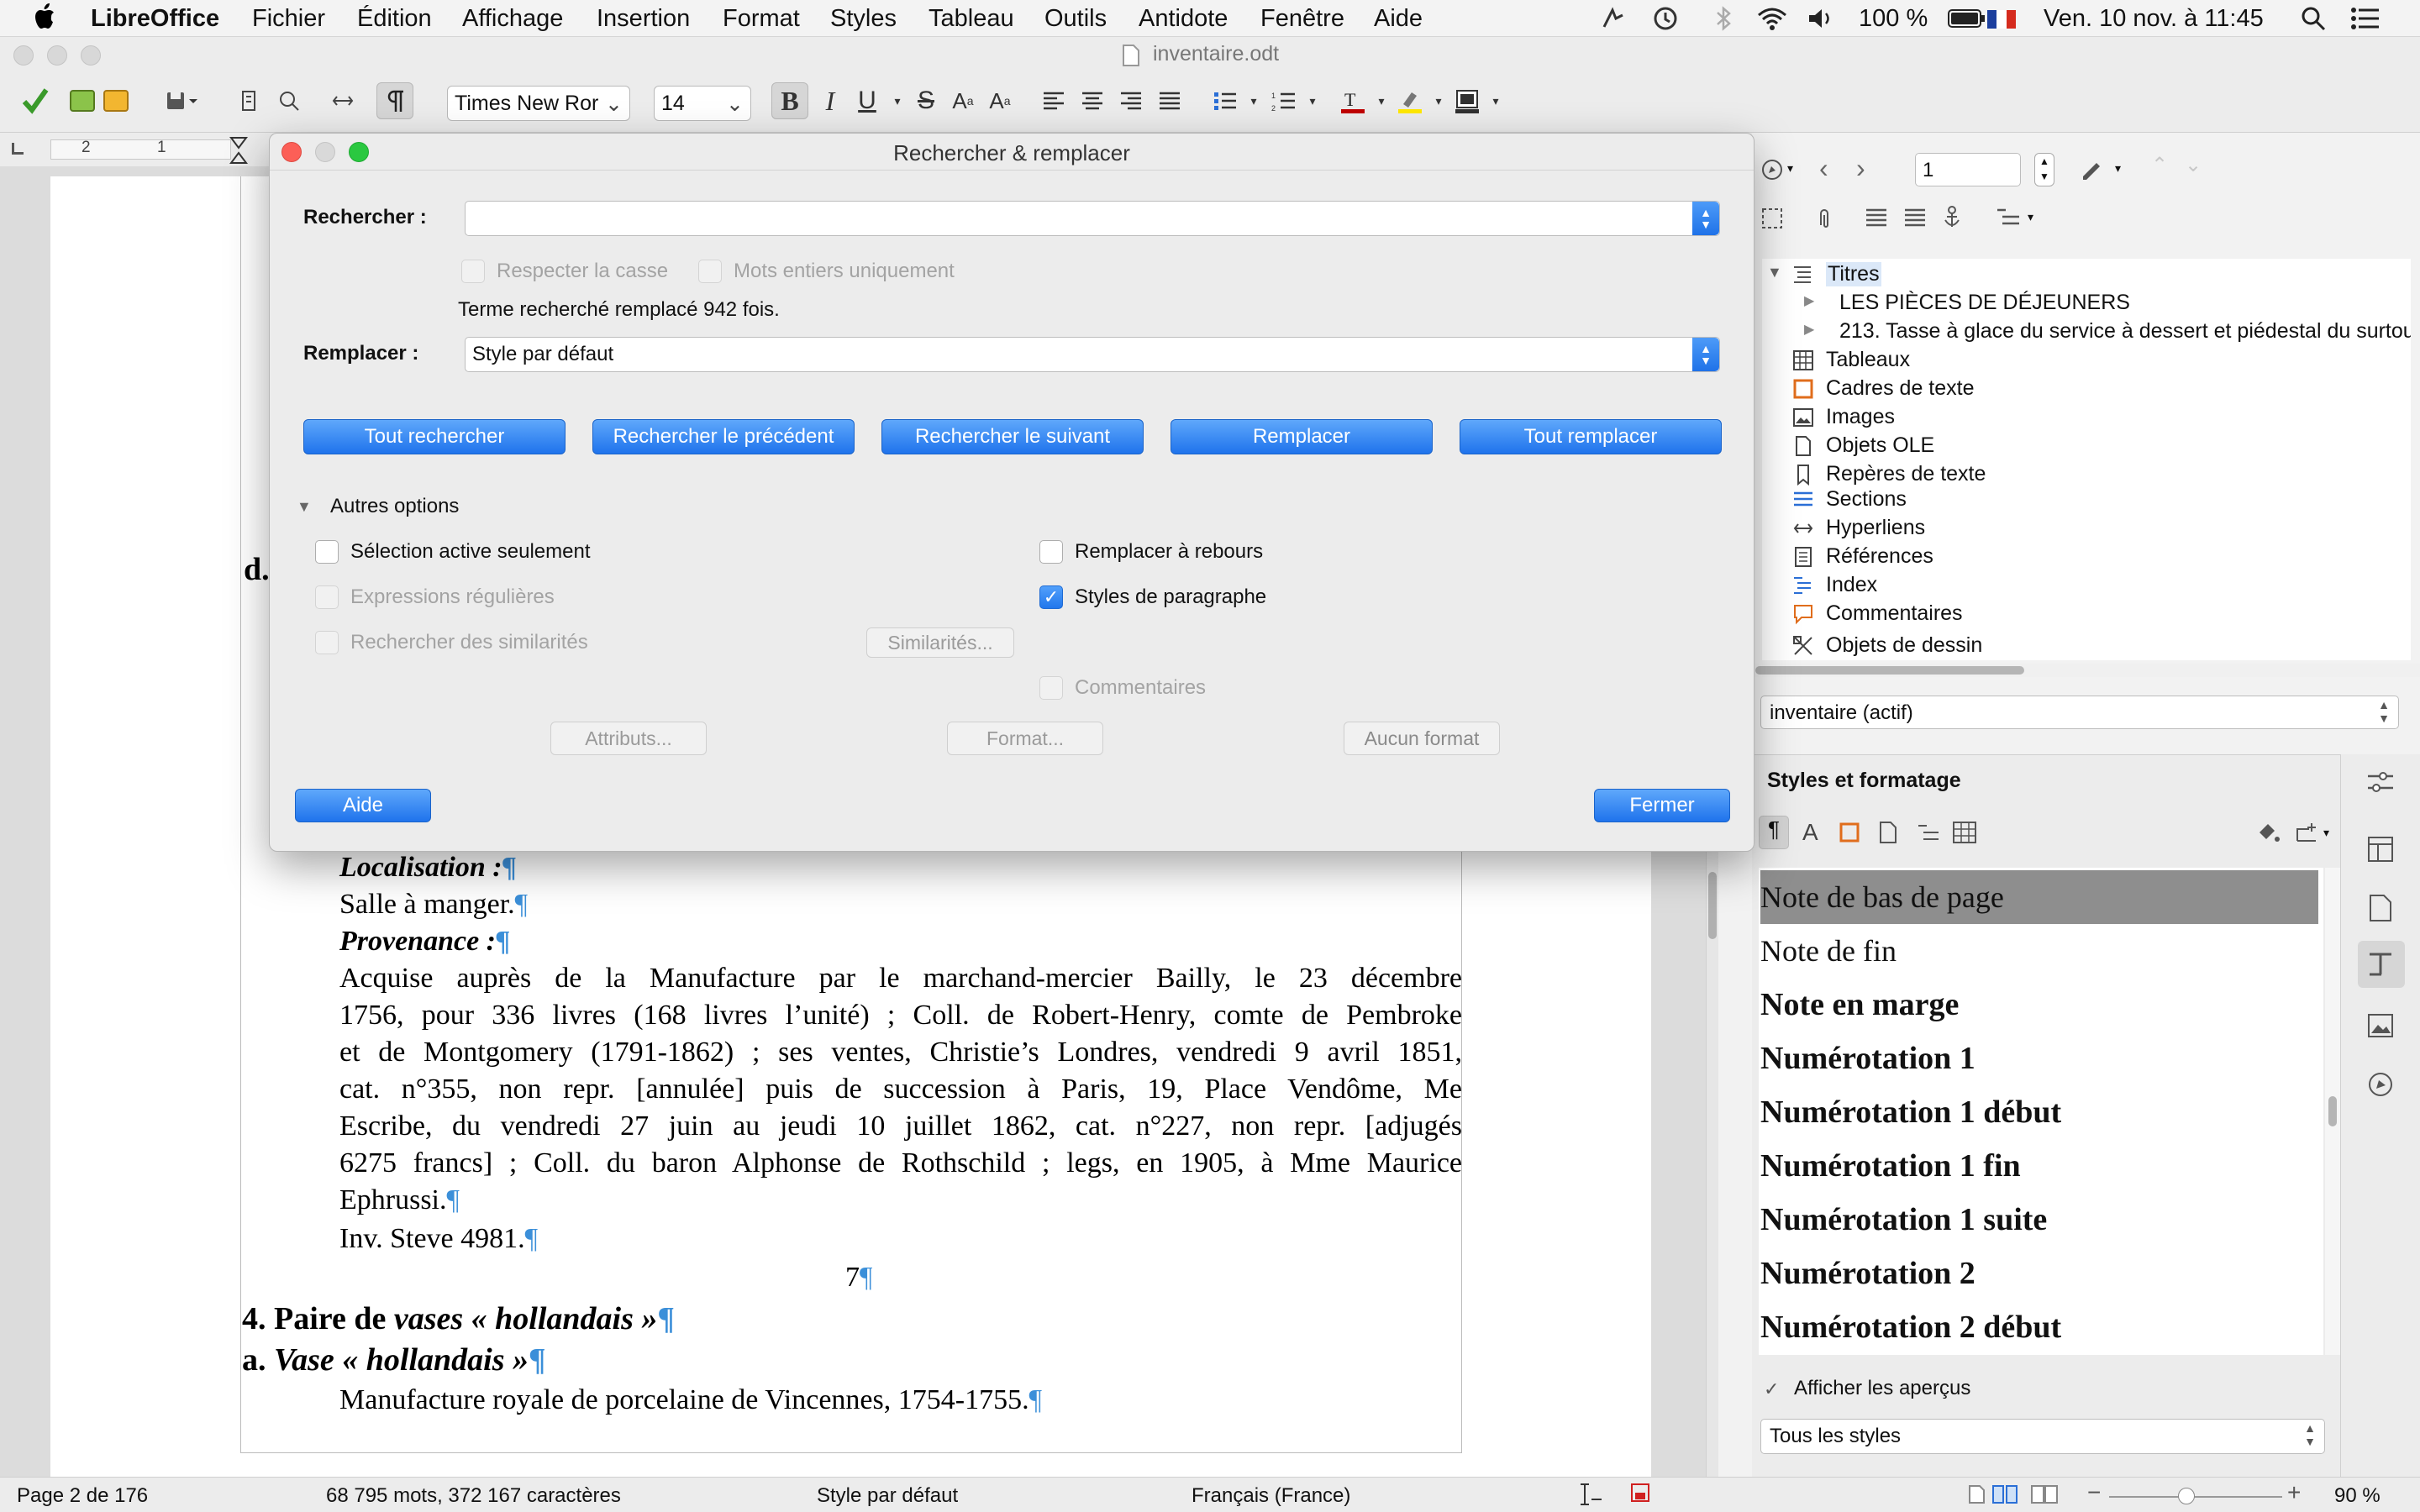  Describe the element at coordinates (1824, 218) in the screenshot. I see `attachment-icon` at that location.